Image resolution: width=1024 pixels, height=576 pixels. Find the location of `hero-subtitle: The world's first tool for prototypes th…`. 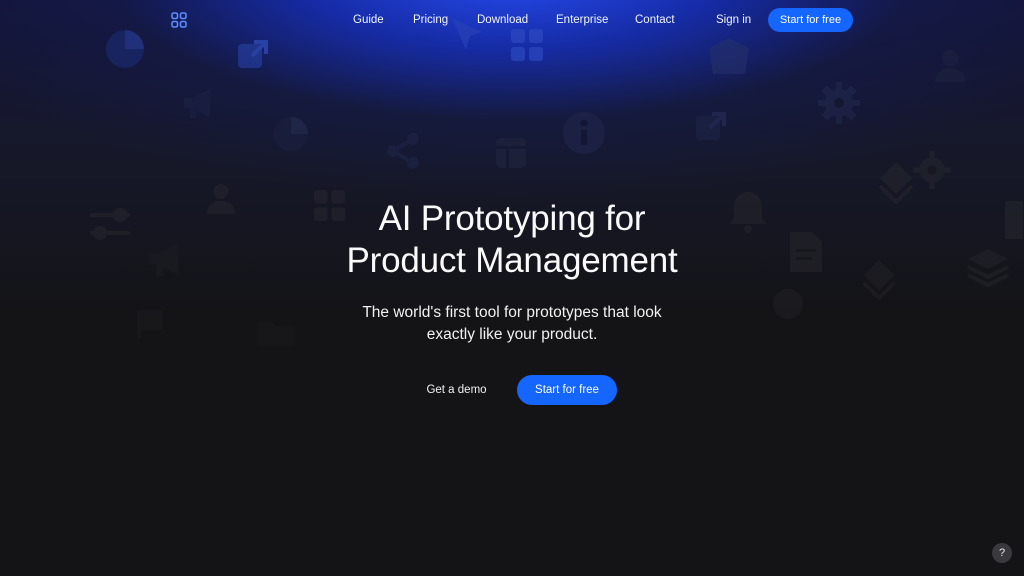

hero-subtitle: The world's first tool for prototypes th… is located at coordinates (512, 324).